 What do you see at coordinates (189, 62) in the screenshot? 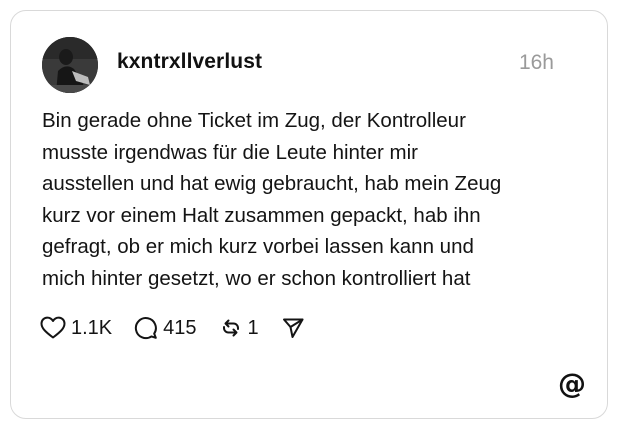
I see `username: kxntrxllverlust` at bounding box center [189, 62].